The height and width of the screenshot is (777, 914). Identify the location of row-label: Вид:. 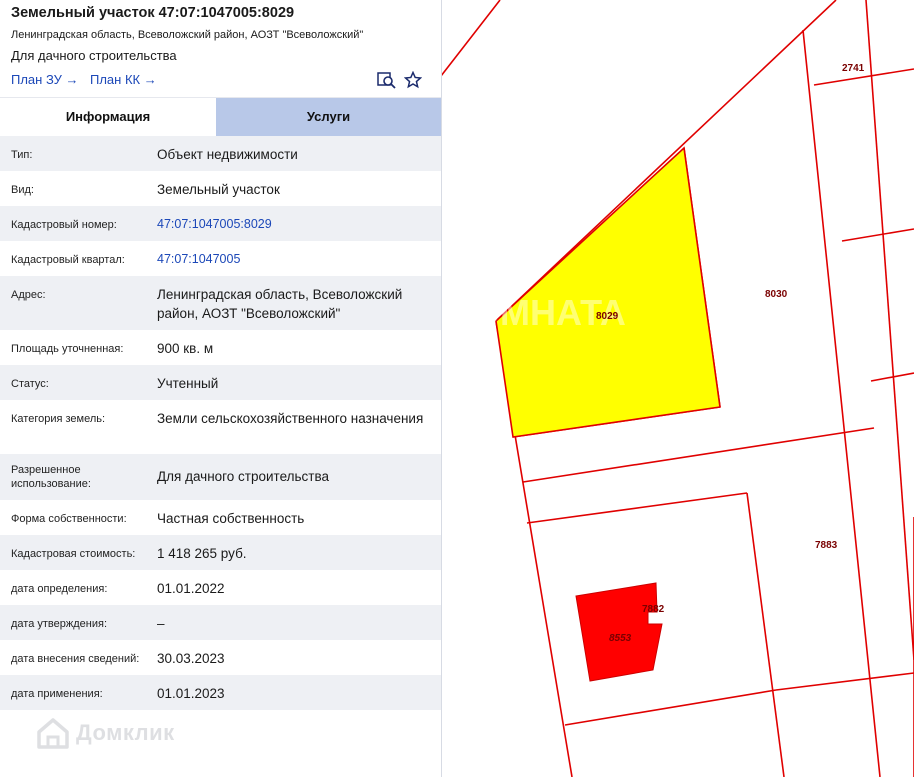
(22, 190).